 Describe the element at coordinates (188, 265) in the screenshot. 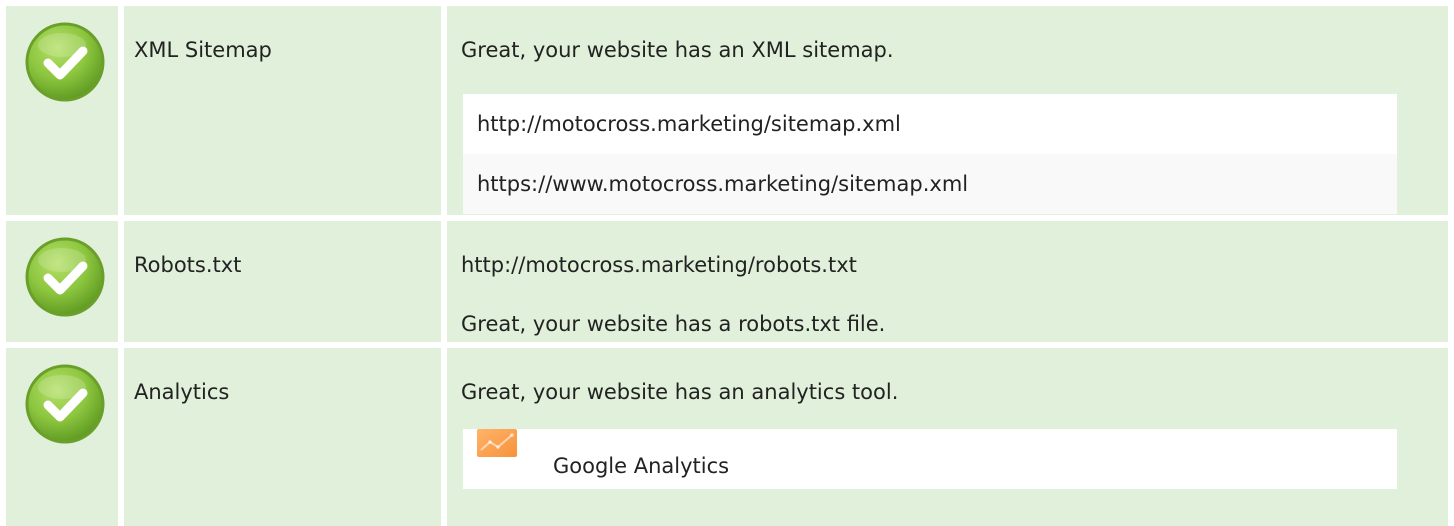

I see `check-name: Robots.txt` at that location.